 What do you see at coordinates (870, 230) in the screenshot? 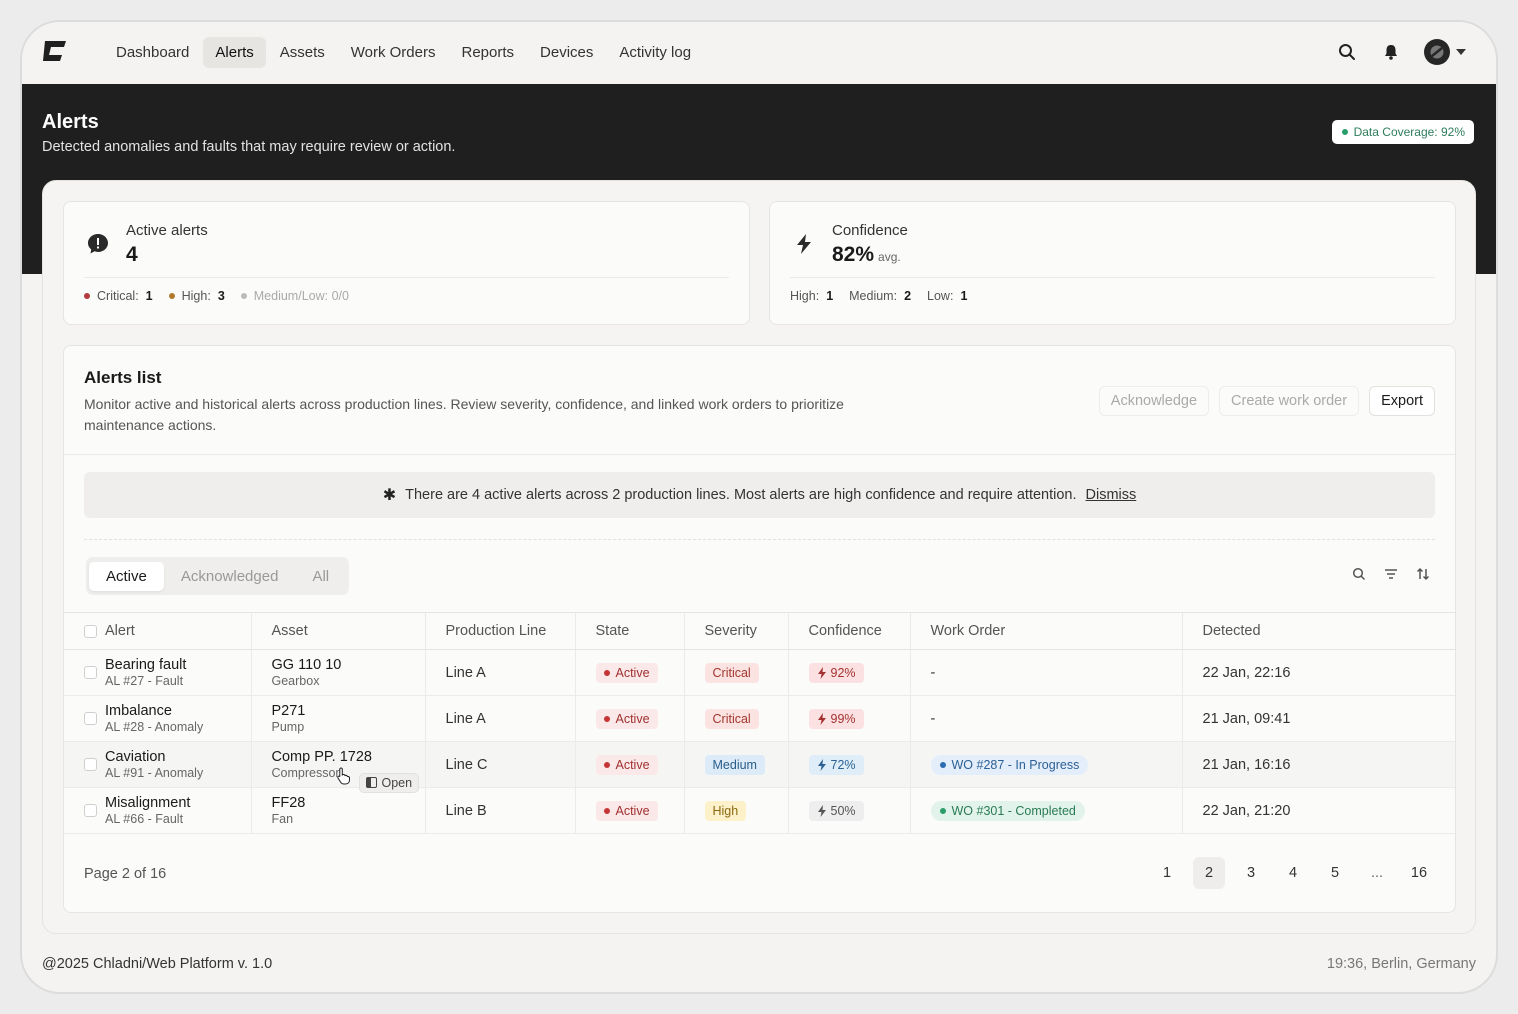
I see `confidence-label: Confidence` at bounding box center [870, 230].